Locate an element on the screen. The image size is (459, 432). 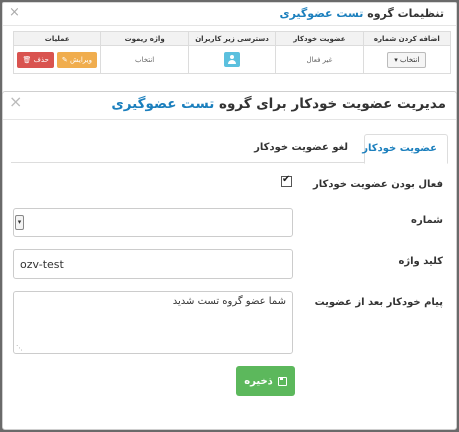
auto-message-label: پیام خودکار بعد از عضویت is located at coordinates (378, 302).